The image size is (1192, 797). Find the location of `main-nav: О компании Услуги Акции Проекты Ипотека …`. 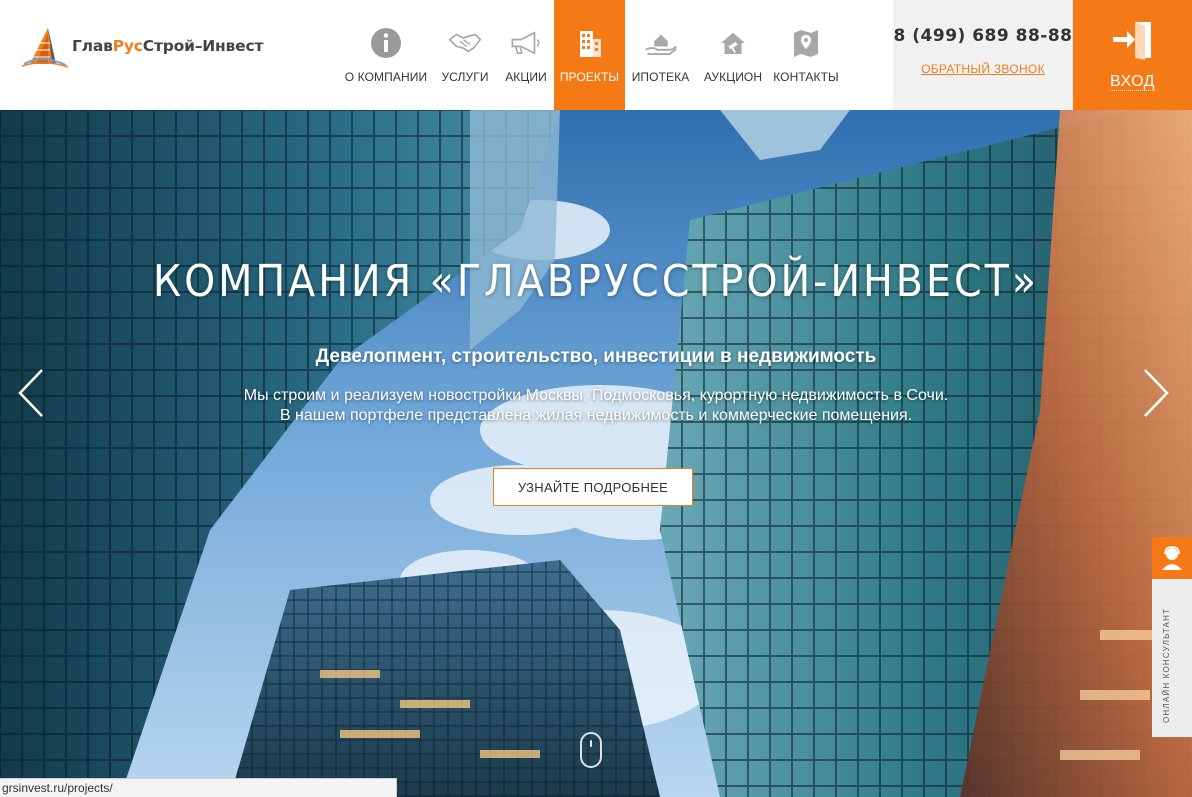

main-nav: О компании Услуги Акции Проекты Ипотека … is located at coordinates (591, 55).